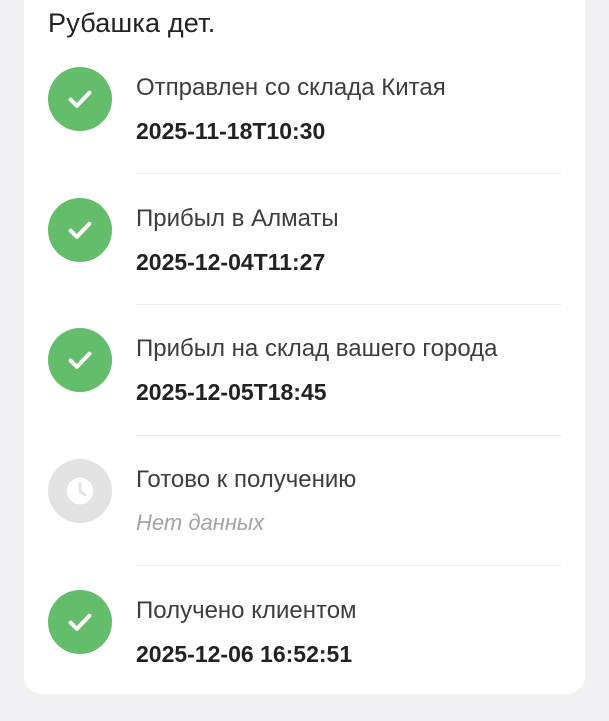  I want to click on step-no-data: Нет данных, so click(200, 522).